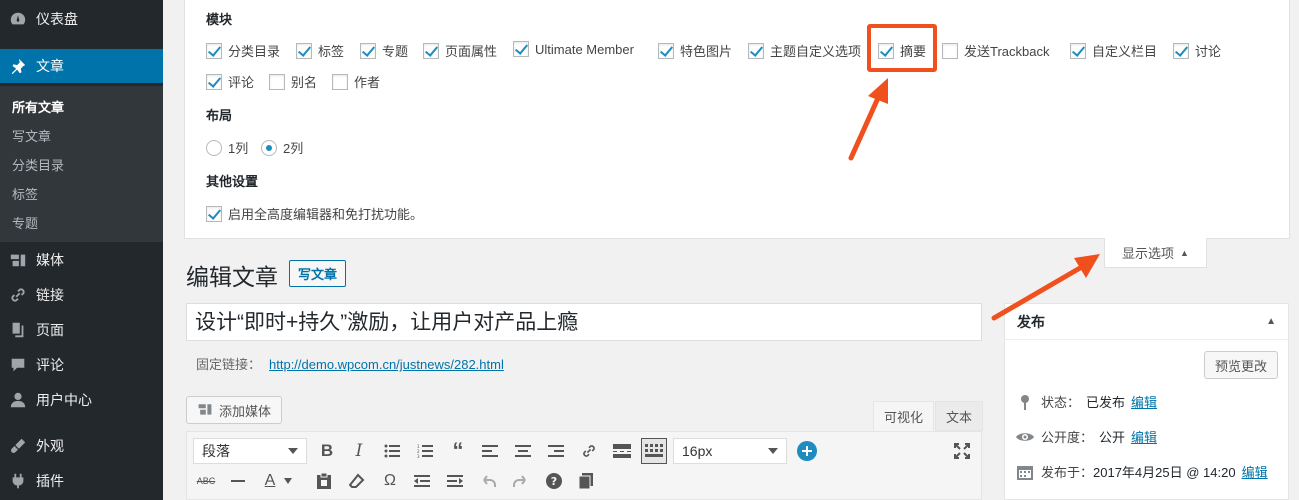  What do you see at coordinates (556, 451) in the screenshot?
I see `align-right-icon` at bounding box center [556, 451].